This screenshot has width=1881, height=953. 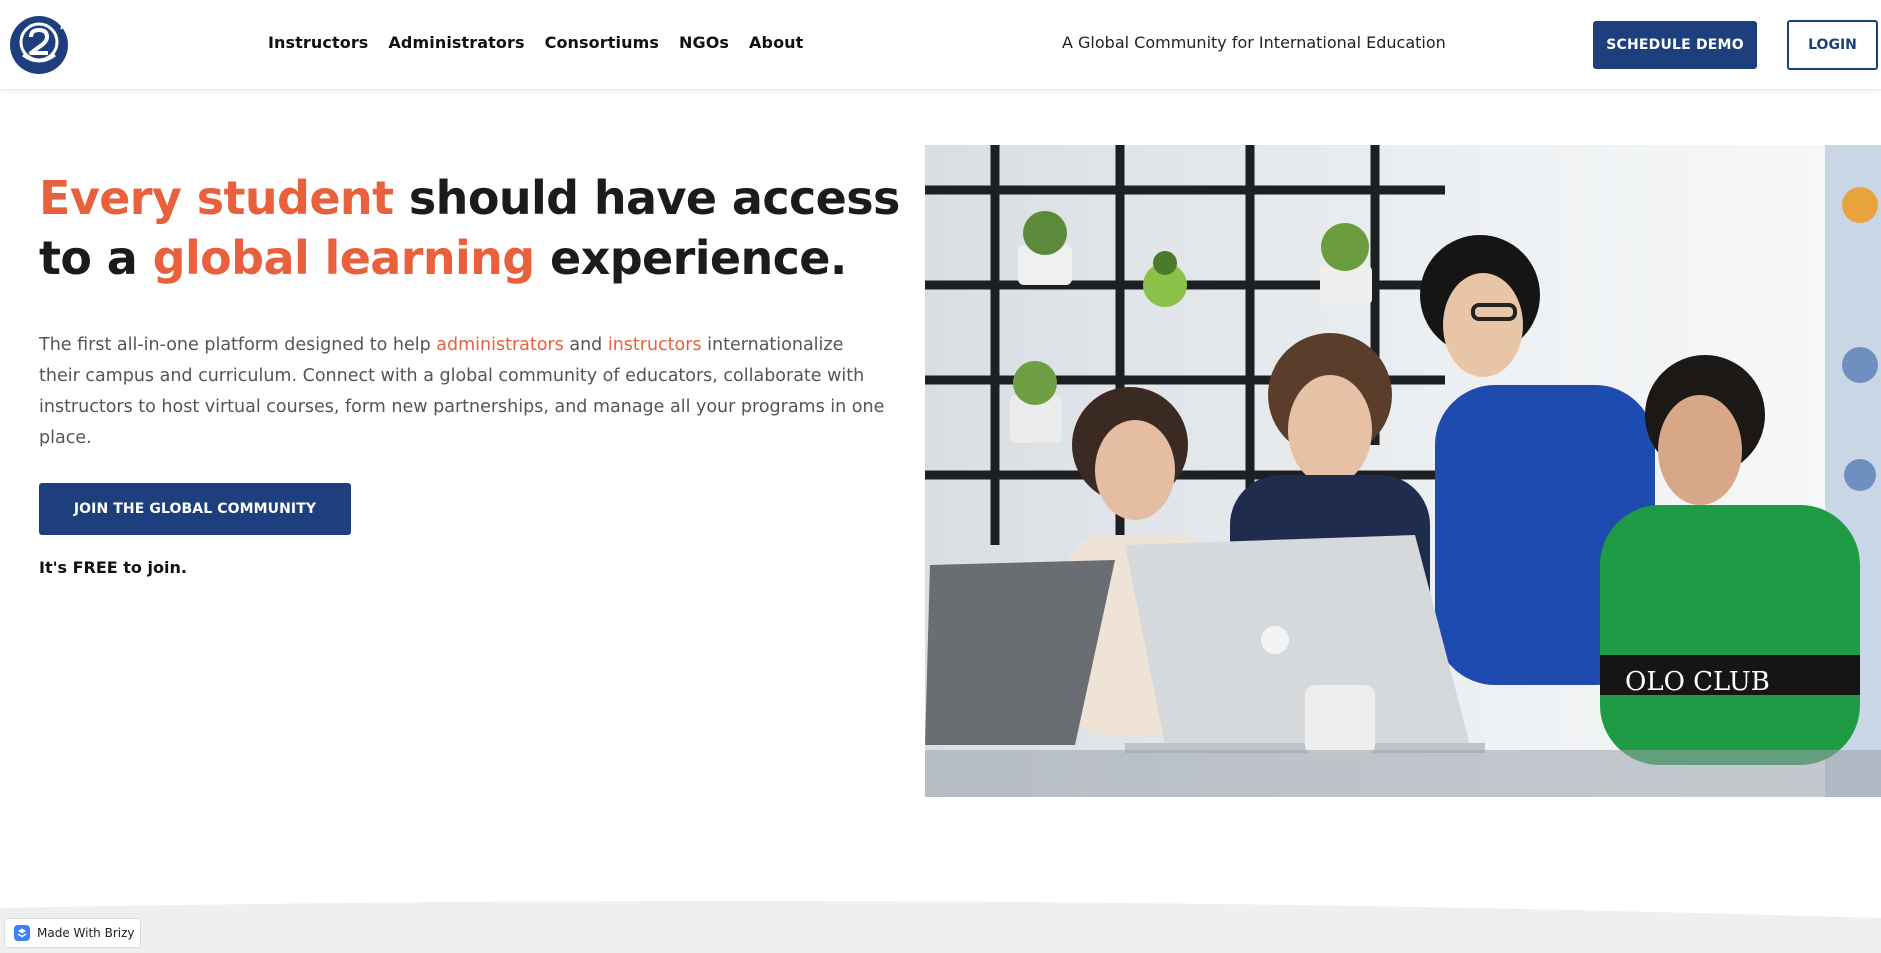 What do you see at coordinates (22, 933) in the screenshot?
I see `brizy-icon` at bounding box center [22, 933].